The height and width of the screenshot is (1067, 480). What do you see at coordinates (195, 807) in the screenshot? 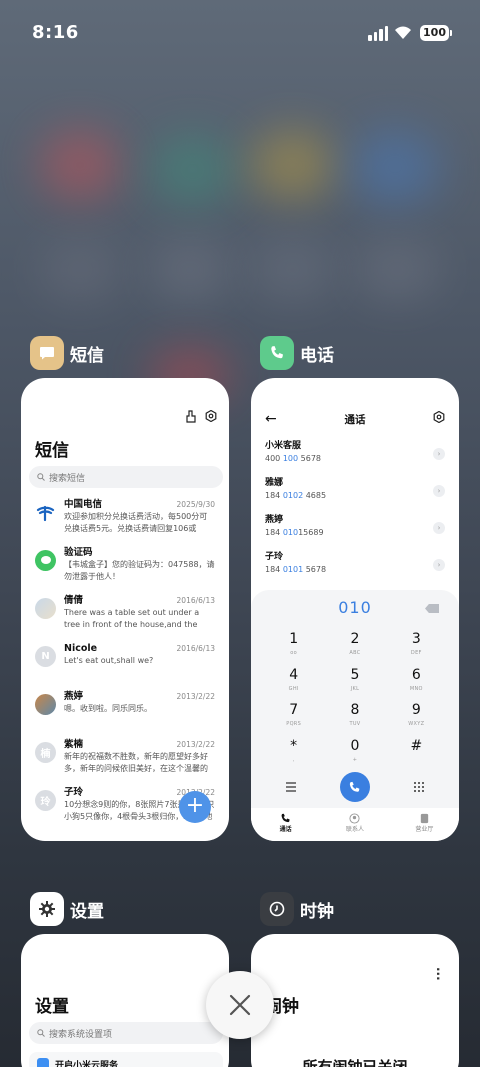
I see `compose-button: +` at bounding box center [195, 807].